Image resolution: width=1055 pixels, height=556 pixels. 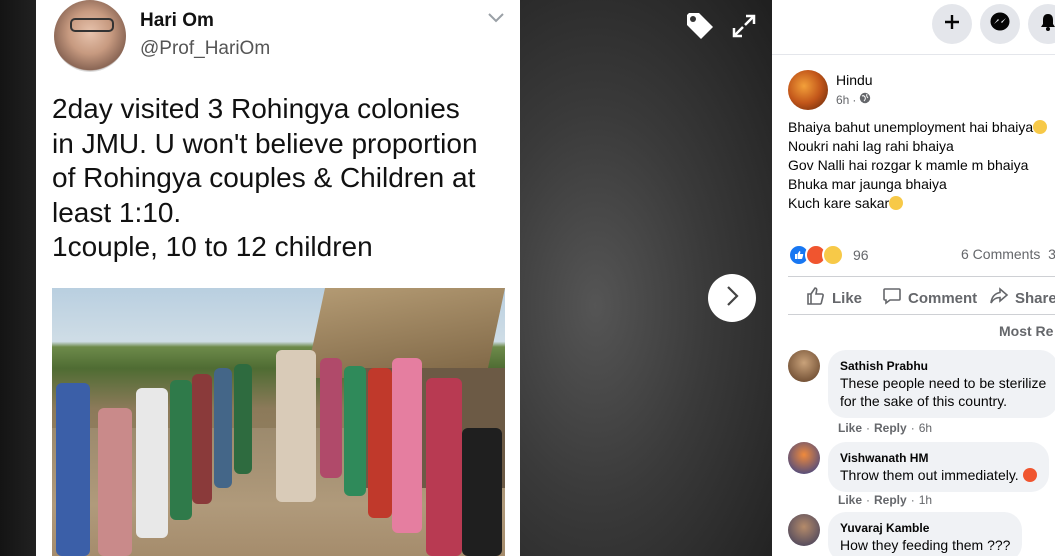 I want to click on crying-emoji-icon, so click(x=1040, y=127).